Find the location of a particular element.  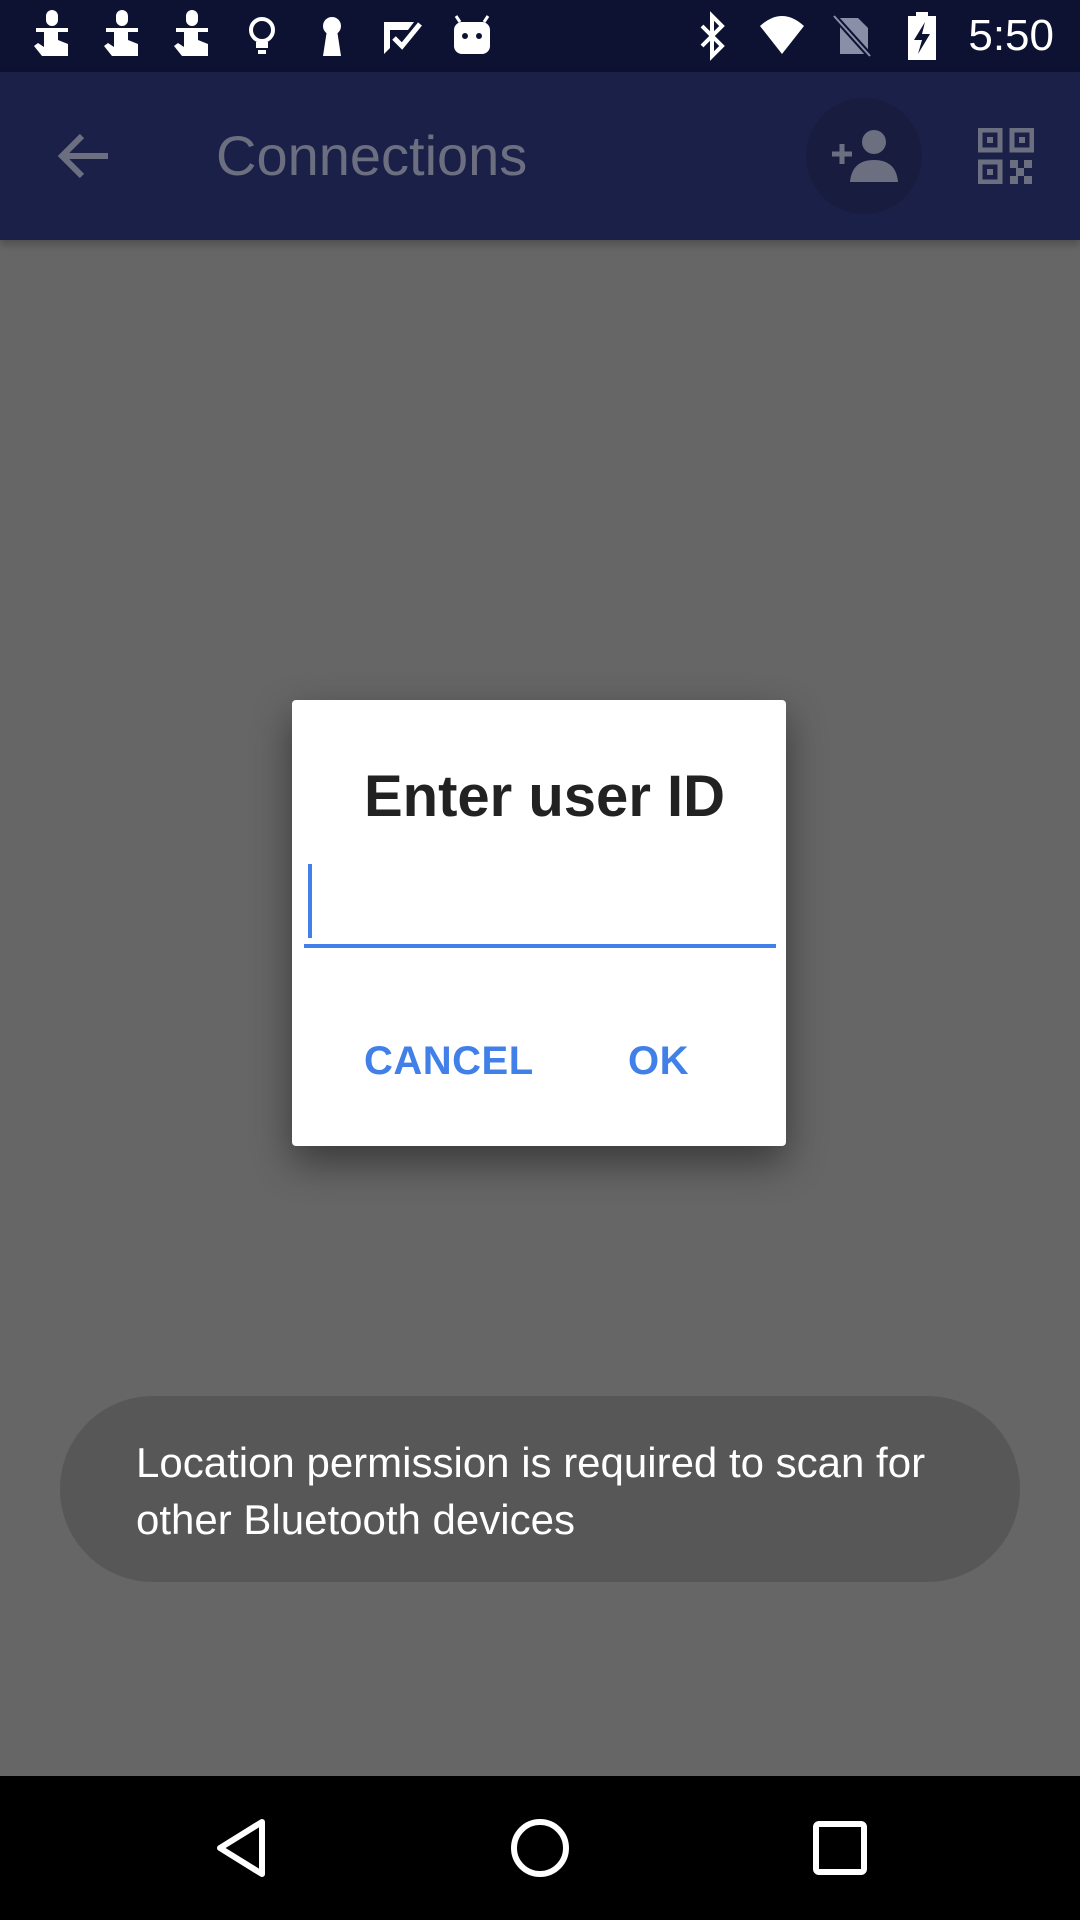

no-sim-icon is located at coordinates (852, 36).